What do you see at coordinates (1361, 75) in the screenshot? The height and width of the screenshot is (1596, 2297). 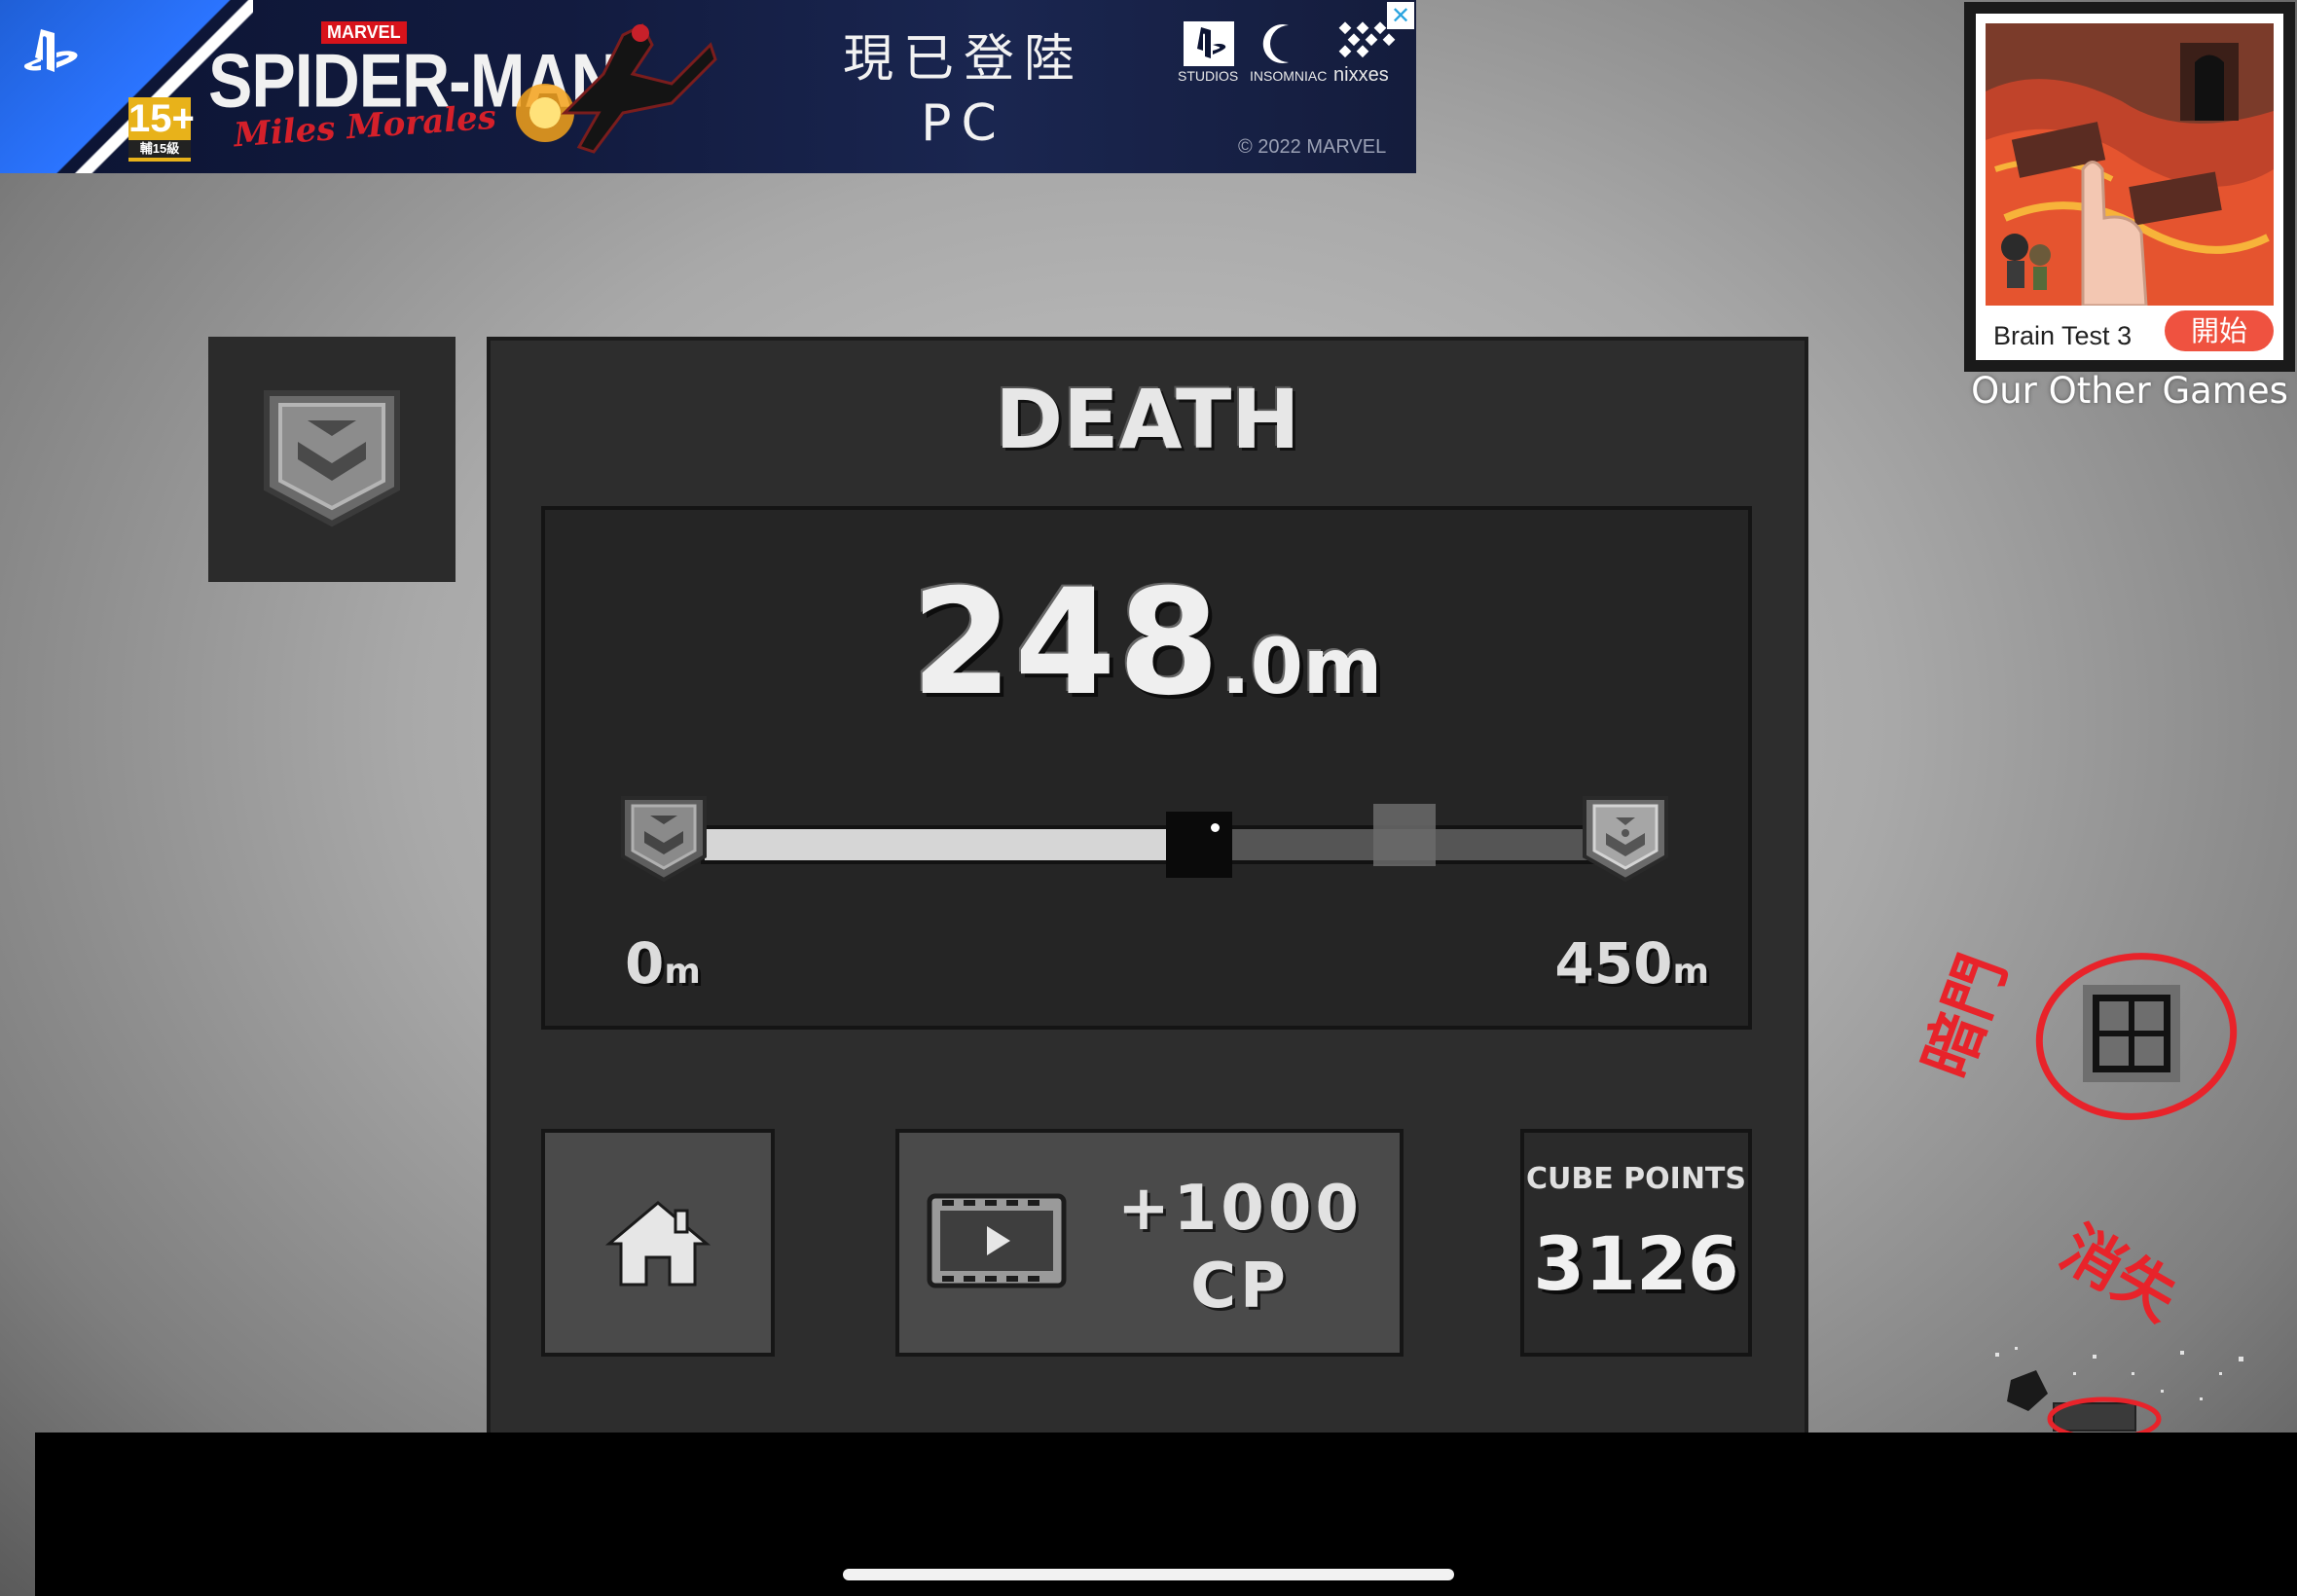 I see `studio-label-nixxes: nixxes` at bounding box center [1361, 75].